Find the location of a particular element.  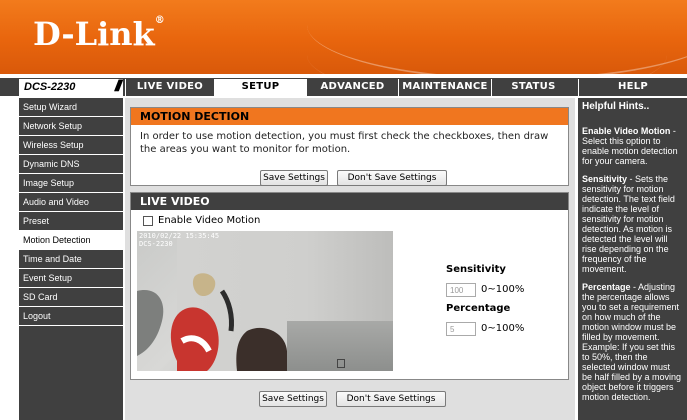

model-name: DCS-2230 is located at coordinates (50, 87).